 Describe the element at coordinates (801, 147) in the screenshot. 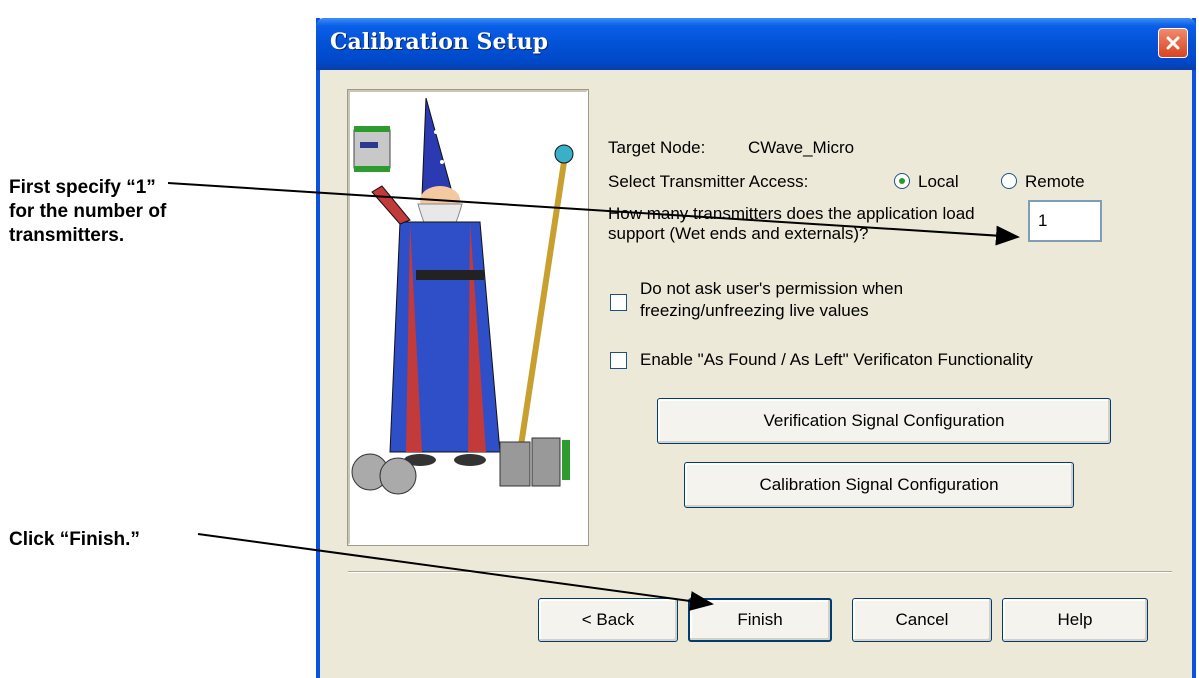

I see `target-node-value: CWave_Micro` at that location.